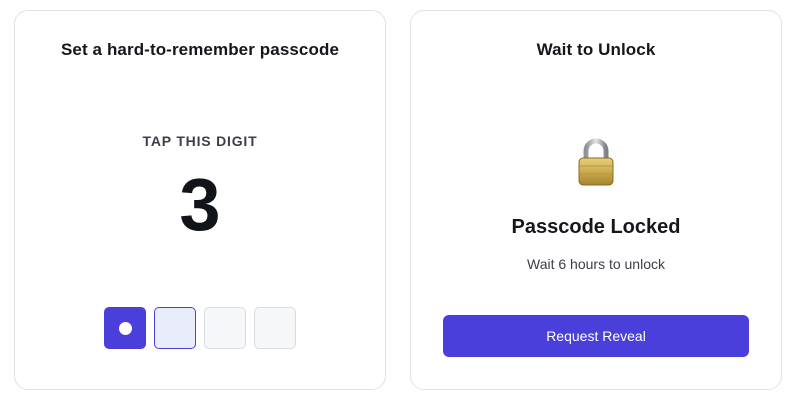 This screenshot has width=800, height=409. What do you see at coordinates (200, 204) in the screenshot?
I see `target-digit: 3` at bounding box center [200, 204].